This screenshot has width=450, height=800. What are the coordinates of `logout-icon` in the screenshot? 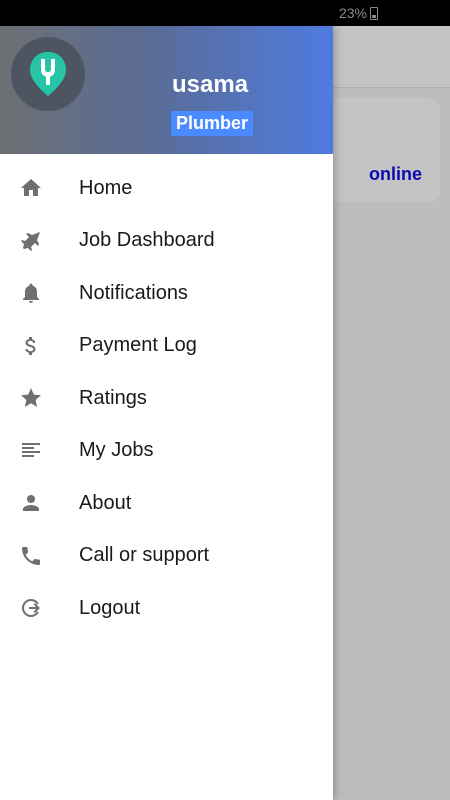 It's located at (31, 608).